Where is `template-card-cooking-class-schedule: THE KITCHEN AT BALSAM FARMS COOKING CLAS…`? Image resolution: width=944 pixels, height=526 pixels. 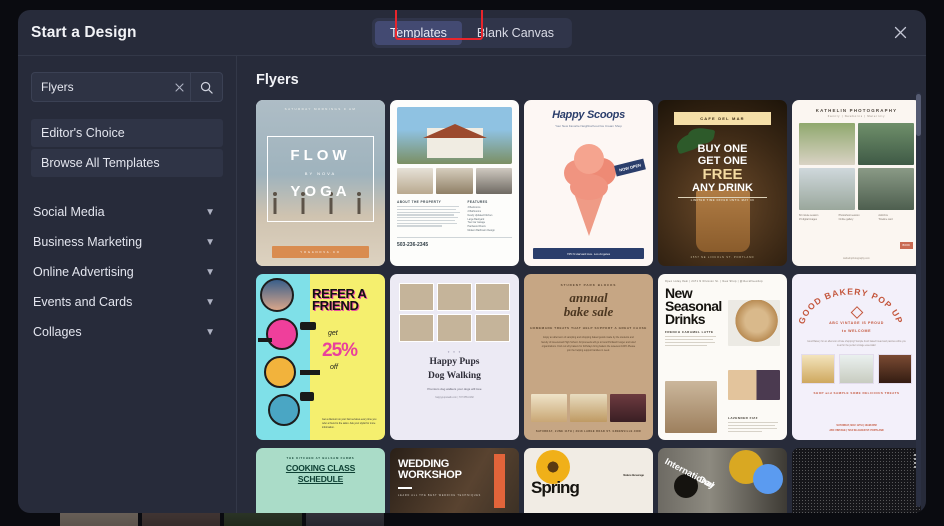 template-card-cooking-class-schedule: THE KITCHEN AT BALSAM FARMS COOKING CLAS… is located at coordinates (320, 480).